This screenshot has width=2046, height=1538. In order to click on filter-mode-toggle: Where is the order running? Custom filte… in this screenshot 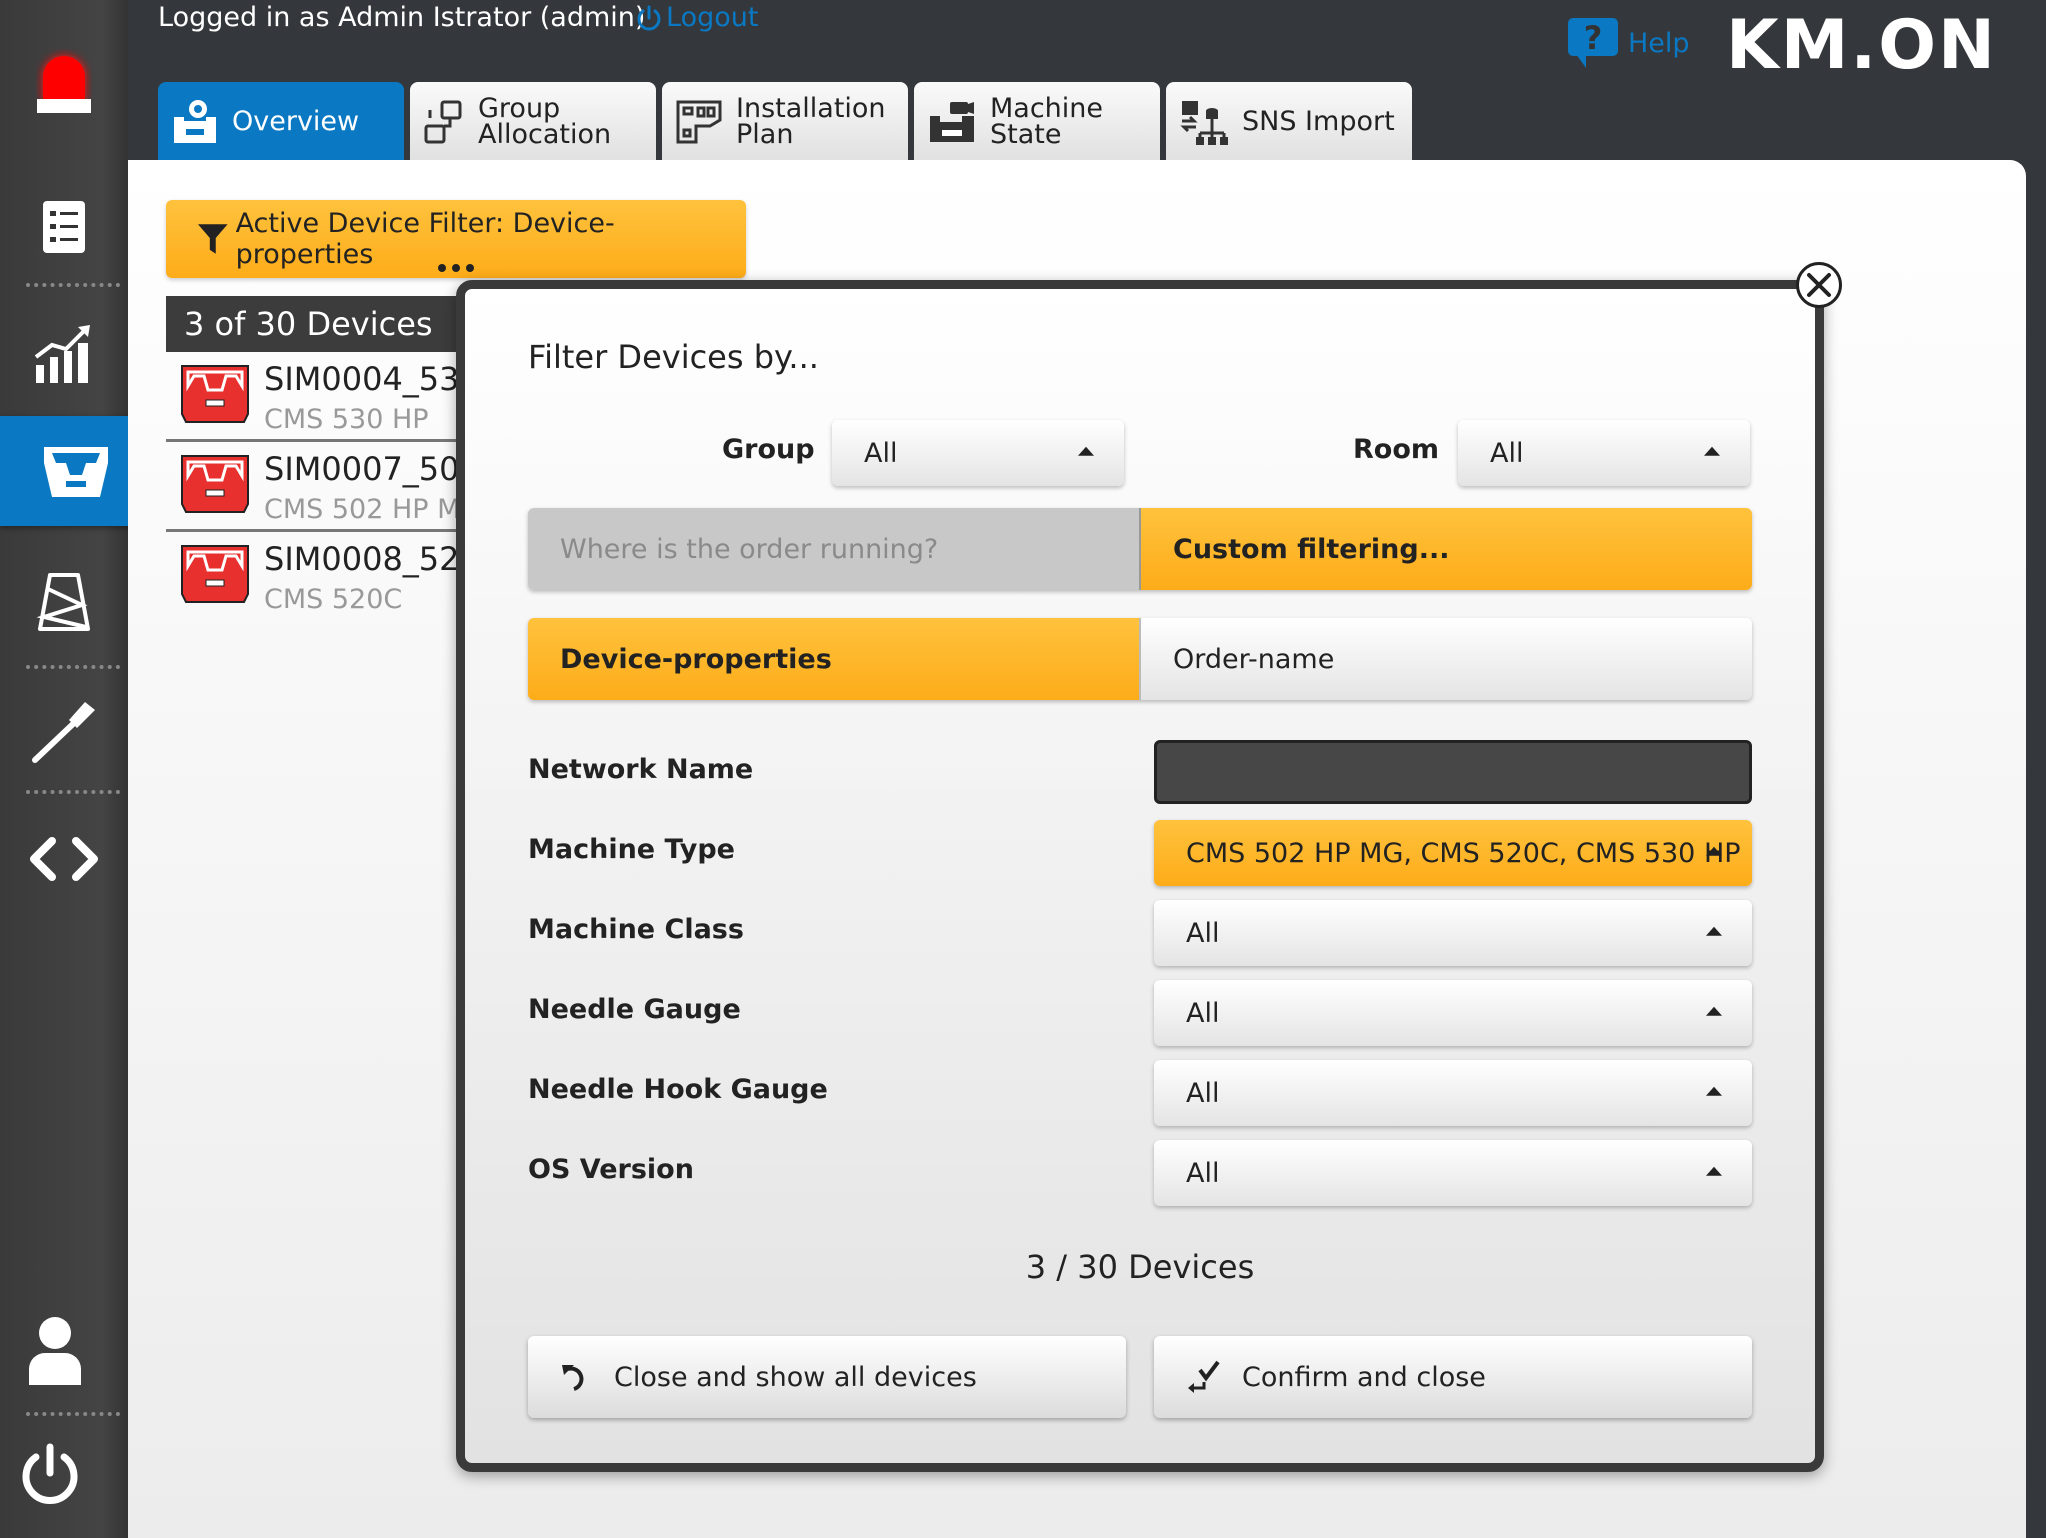, I will do `click(1140, 549)`.